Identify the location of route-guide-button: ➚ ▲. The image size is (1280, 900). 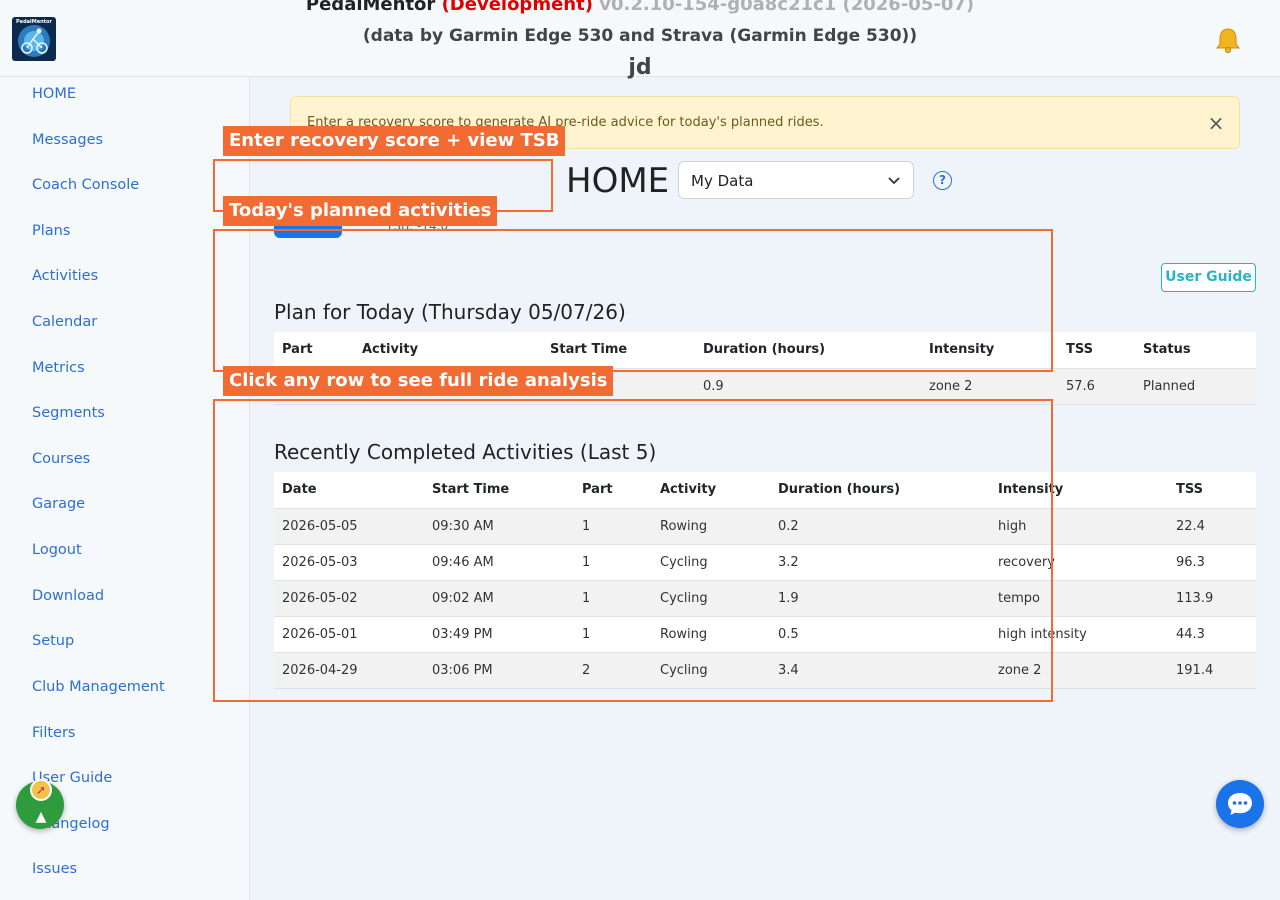
(40, 804).